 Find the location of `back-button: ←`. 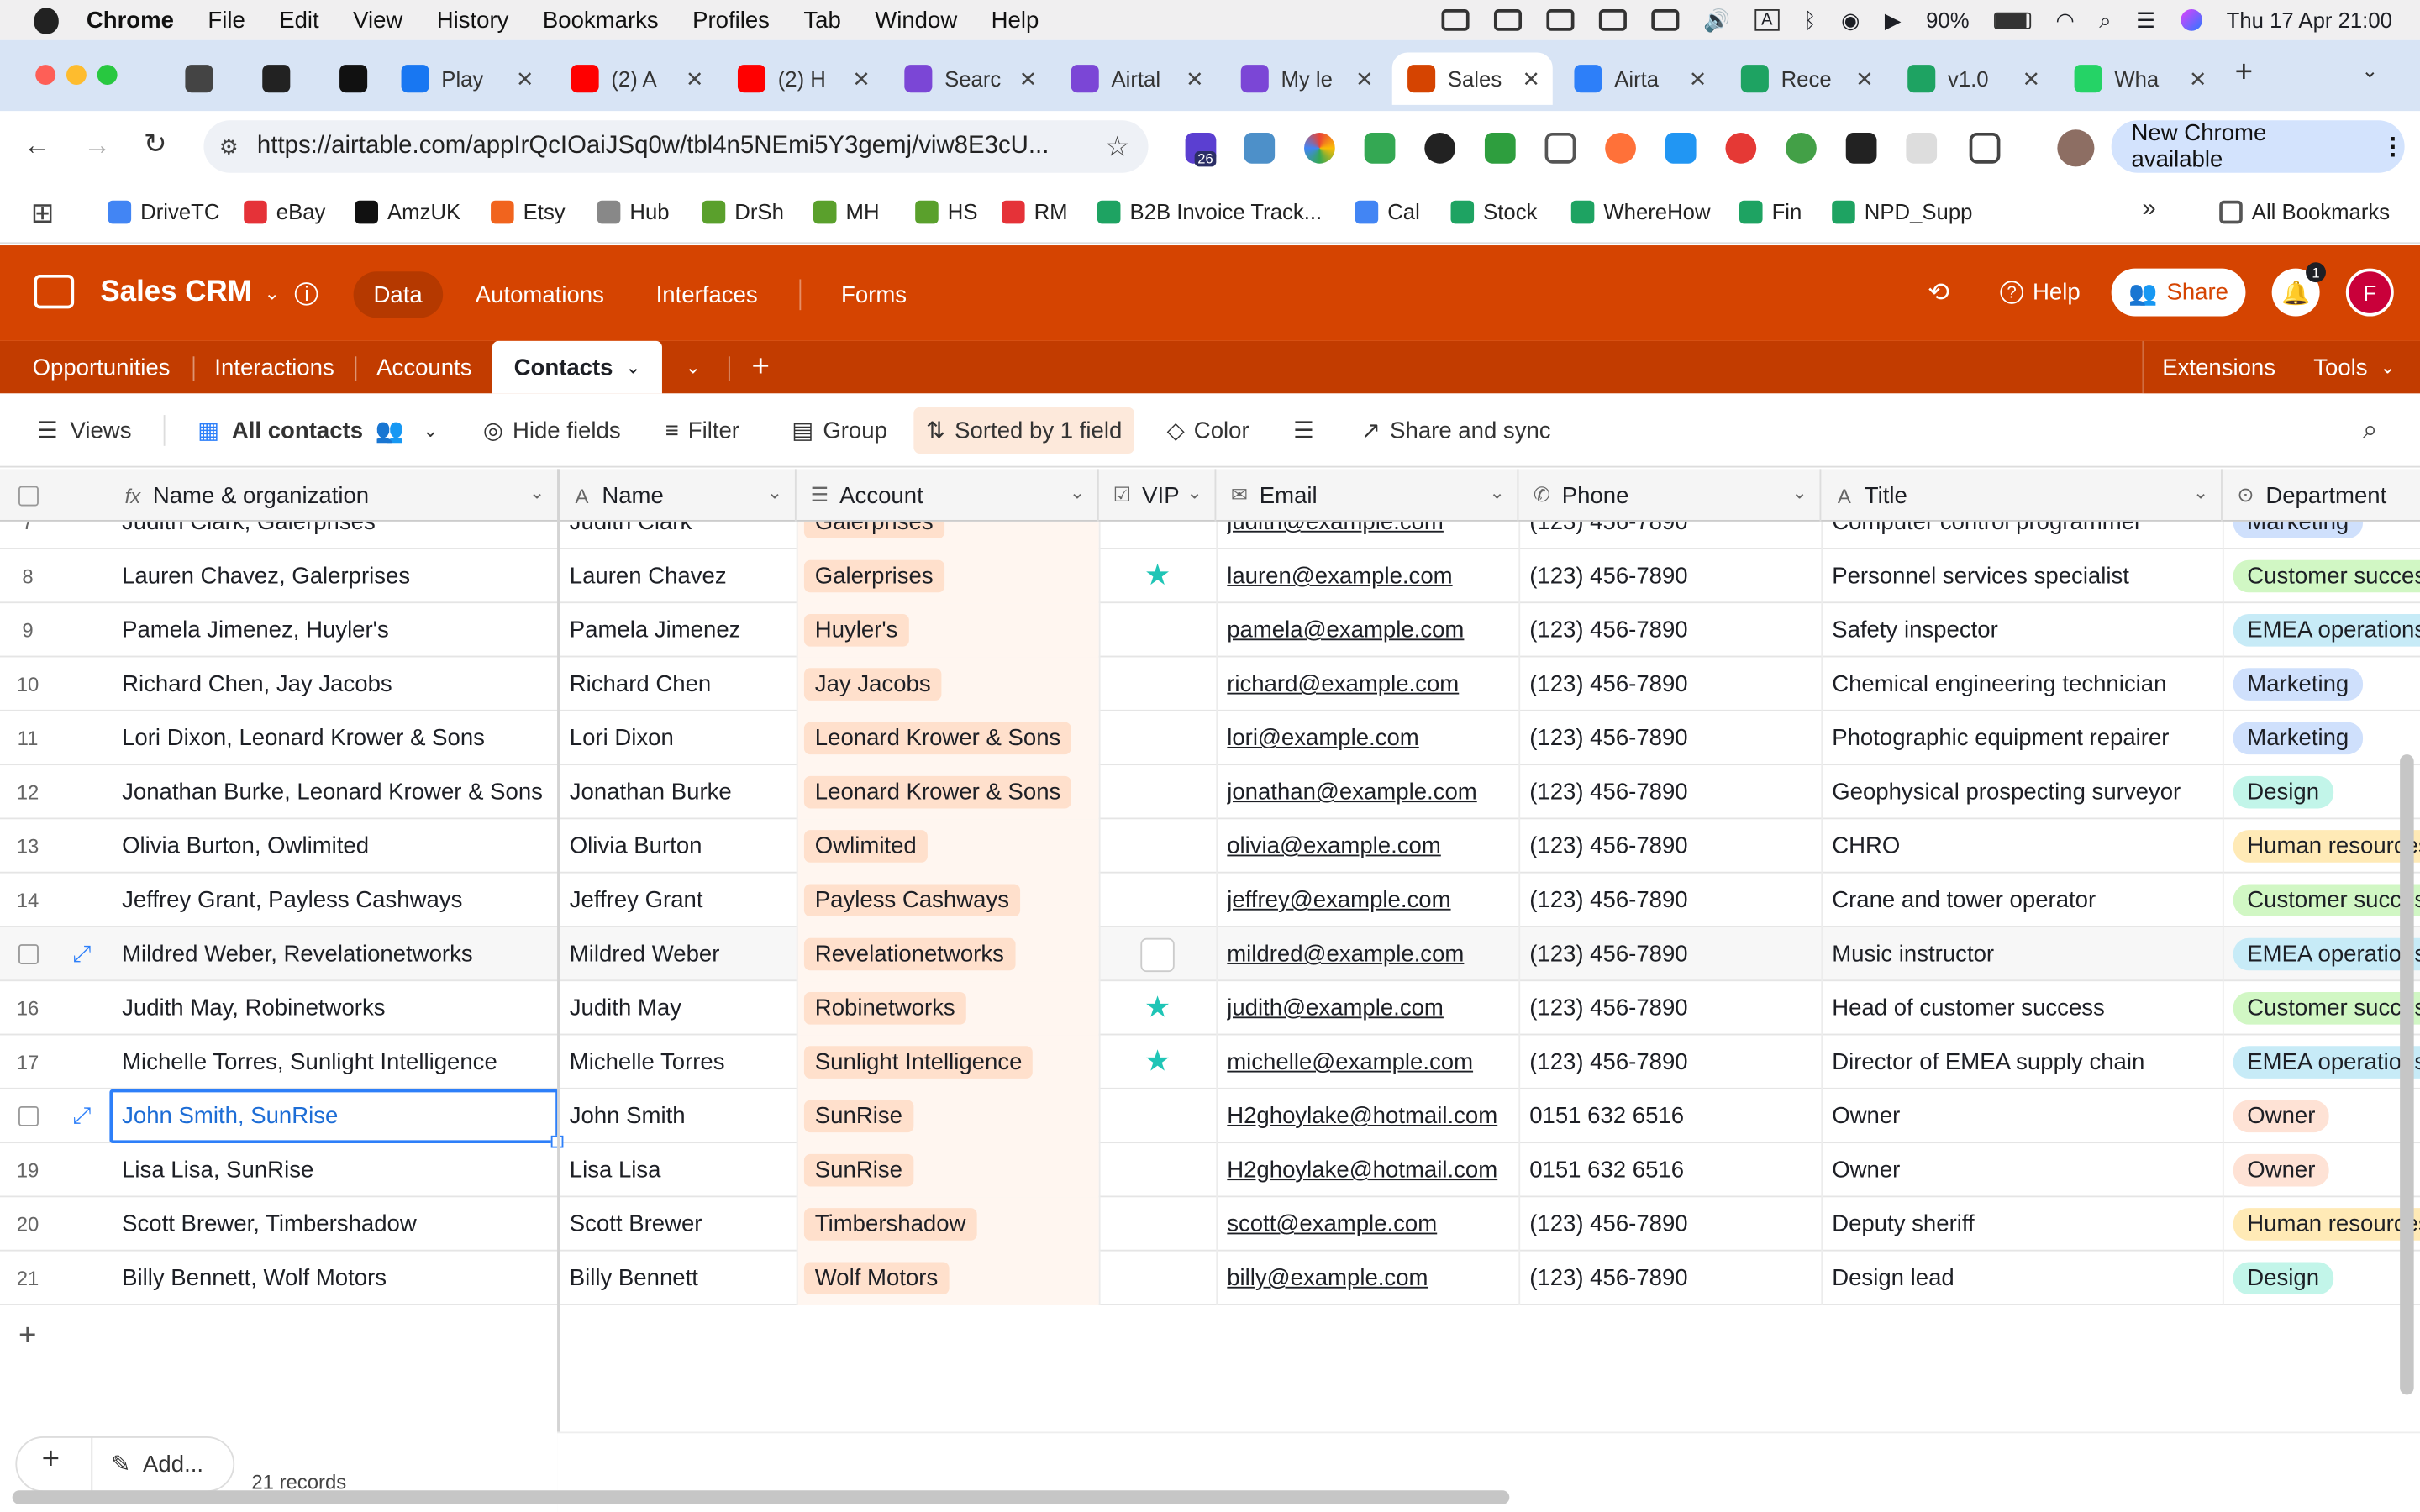

back-button: ← is located at coordinates (37, 145).